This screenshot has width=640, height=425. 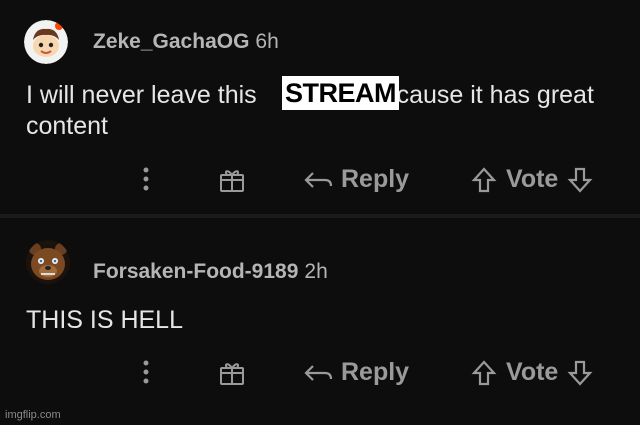 What do you see at coordinates (171, 42) in the screenshot?
I see `username: Zeke_GachaOG` at bounding box center [171, 42].